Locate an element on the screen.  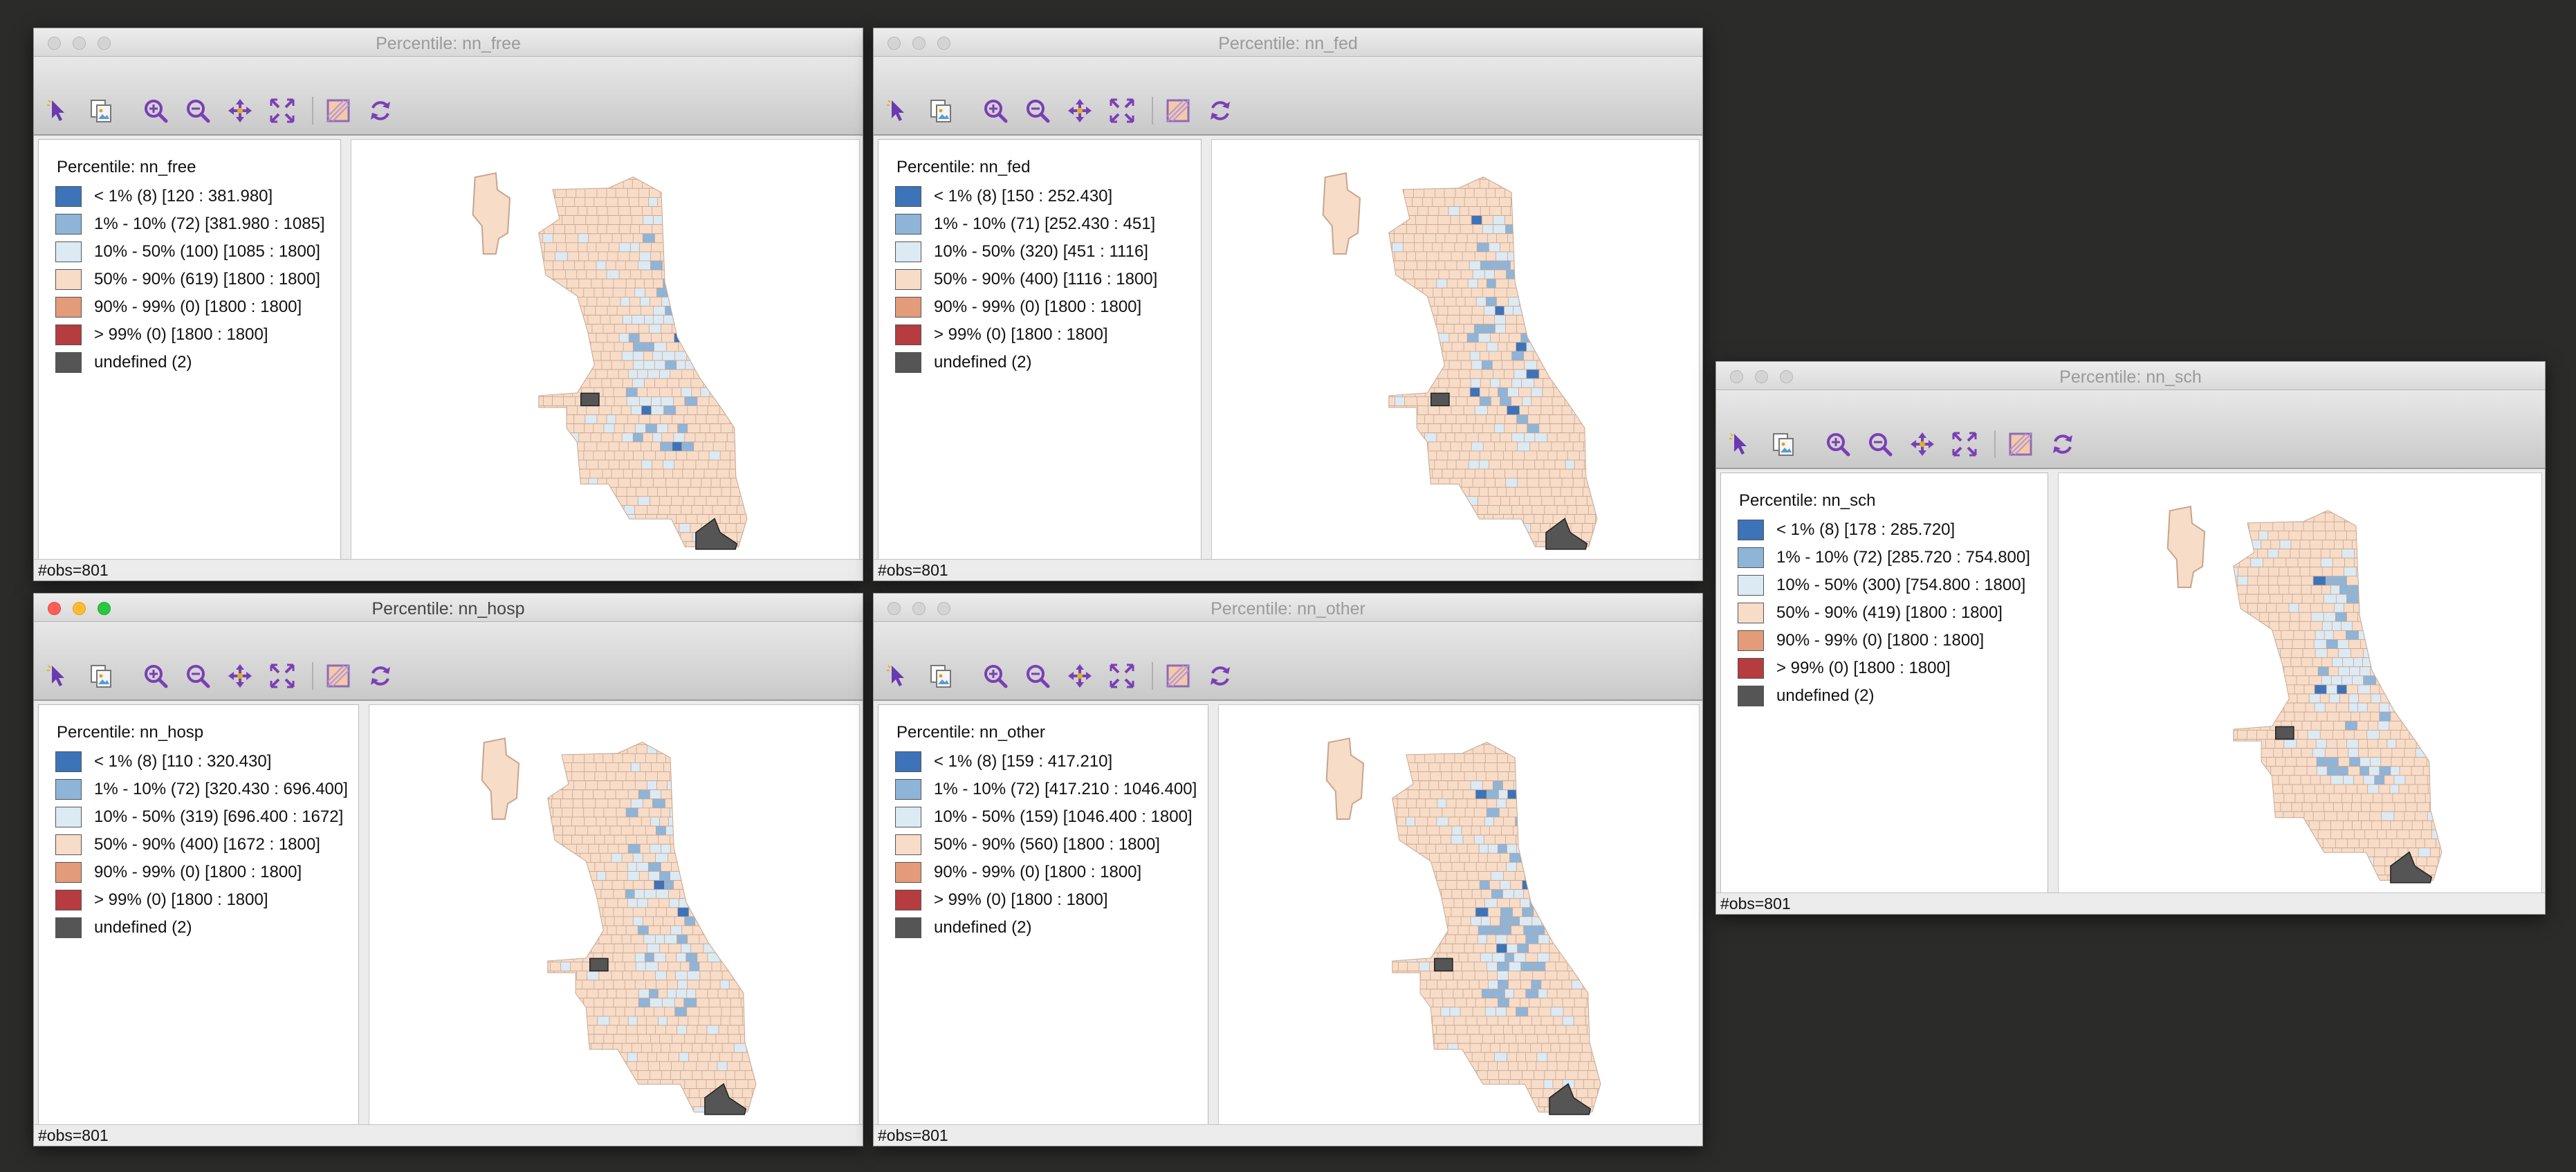
legend-item: 50% - 90% (560) [1800 : 1800] is located at coordinates (1027, 845).